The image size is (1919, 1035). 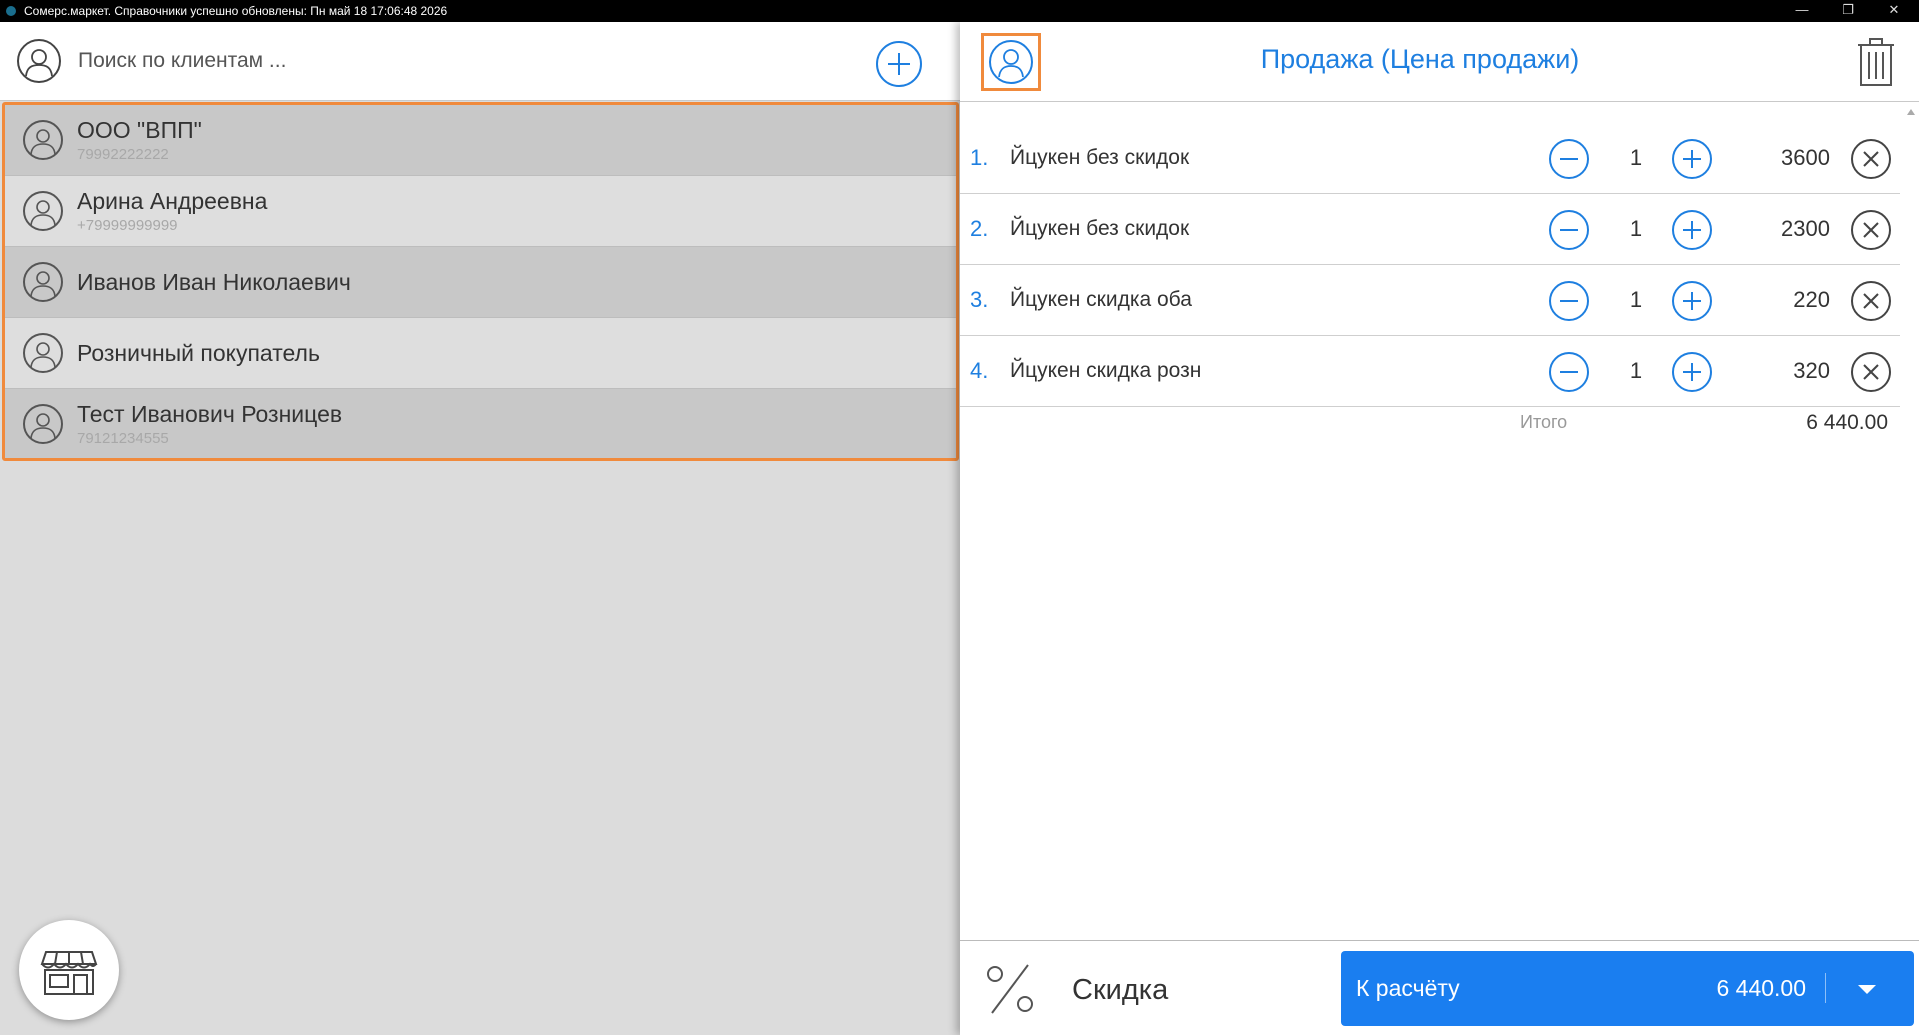 I want to click on client-phone: 79121234555, so click(x=123, y=438).